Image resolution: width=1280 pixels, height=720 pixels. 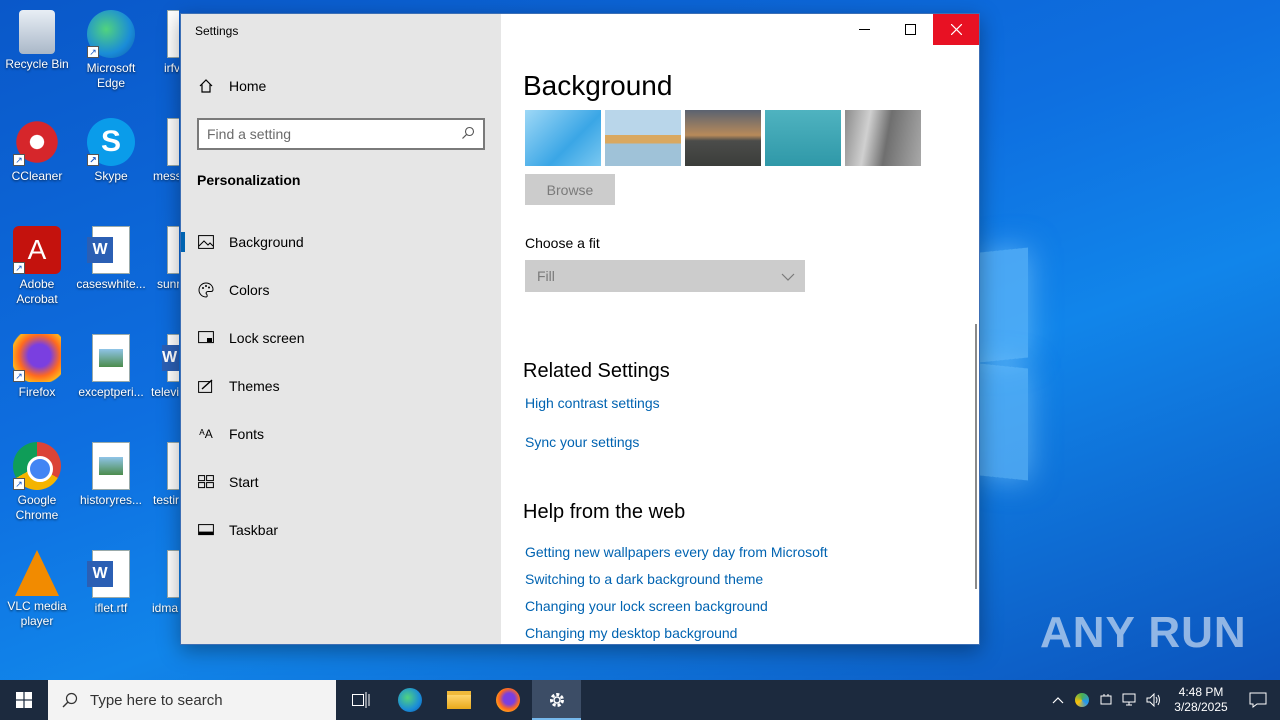 I want to click on tray-app-icon, so click(x=1082, y=700).